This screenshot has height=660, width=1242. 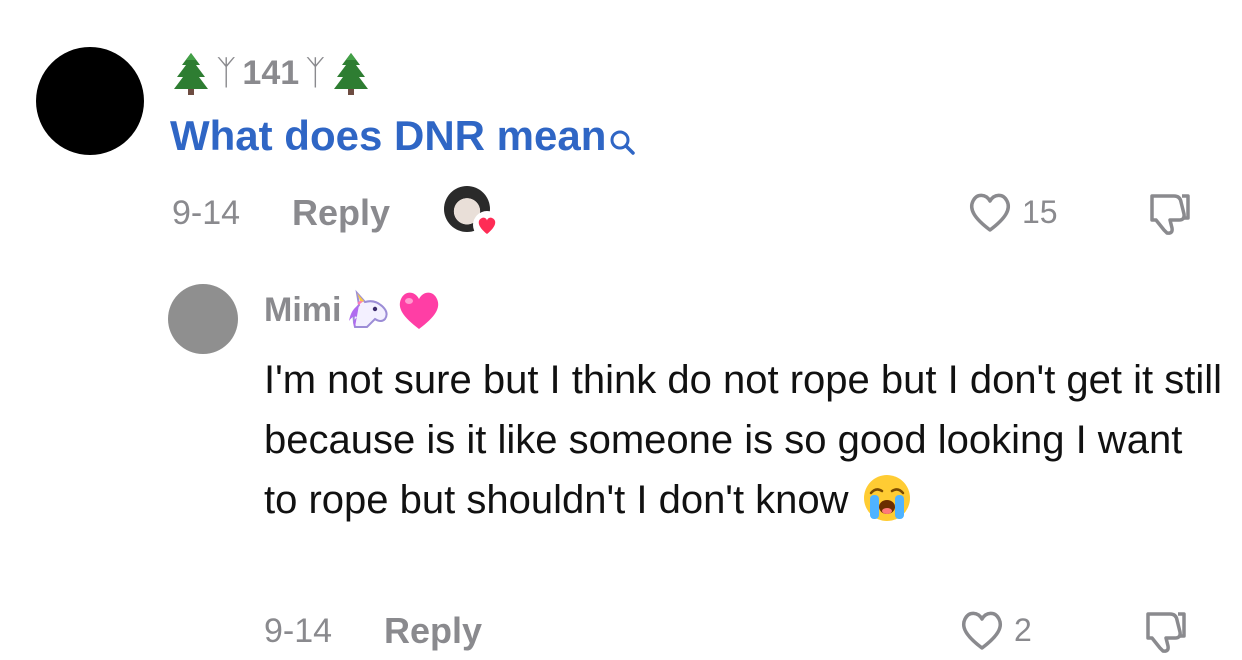 I want to click on reply-username-text: Mimi, so click(x=303, y=309).